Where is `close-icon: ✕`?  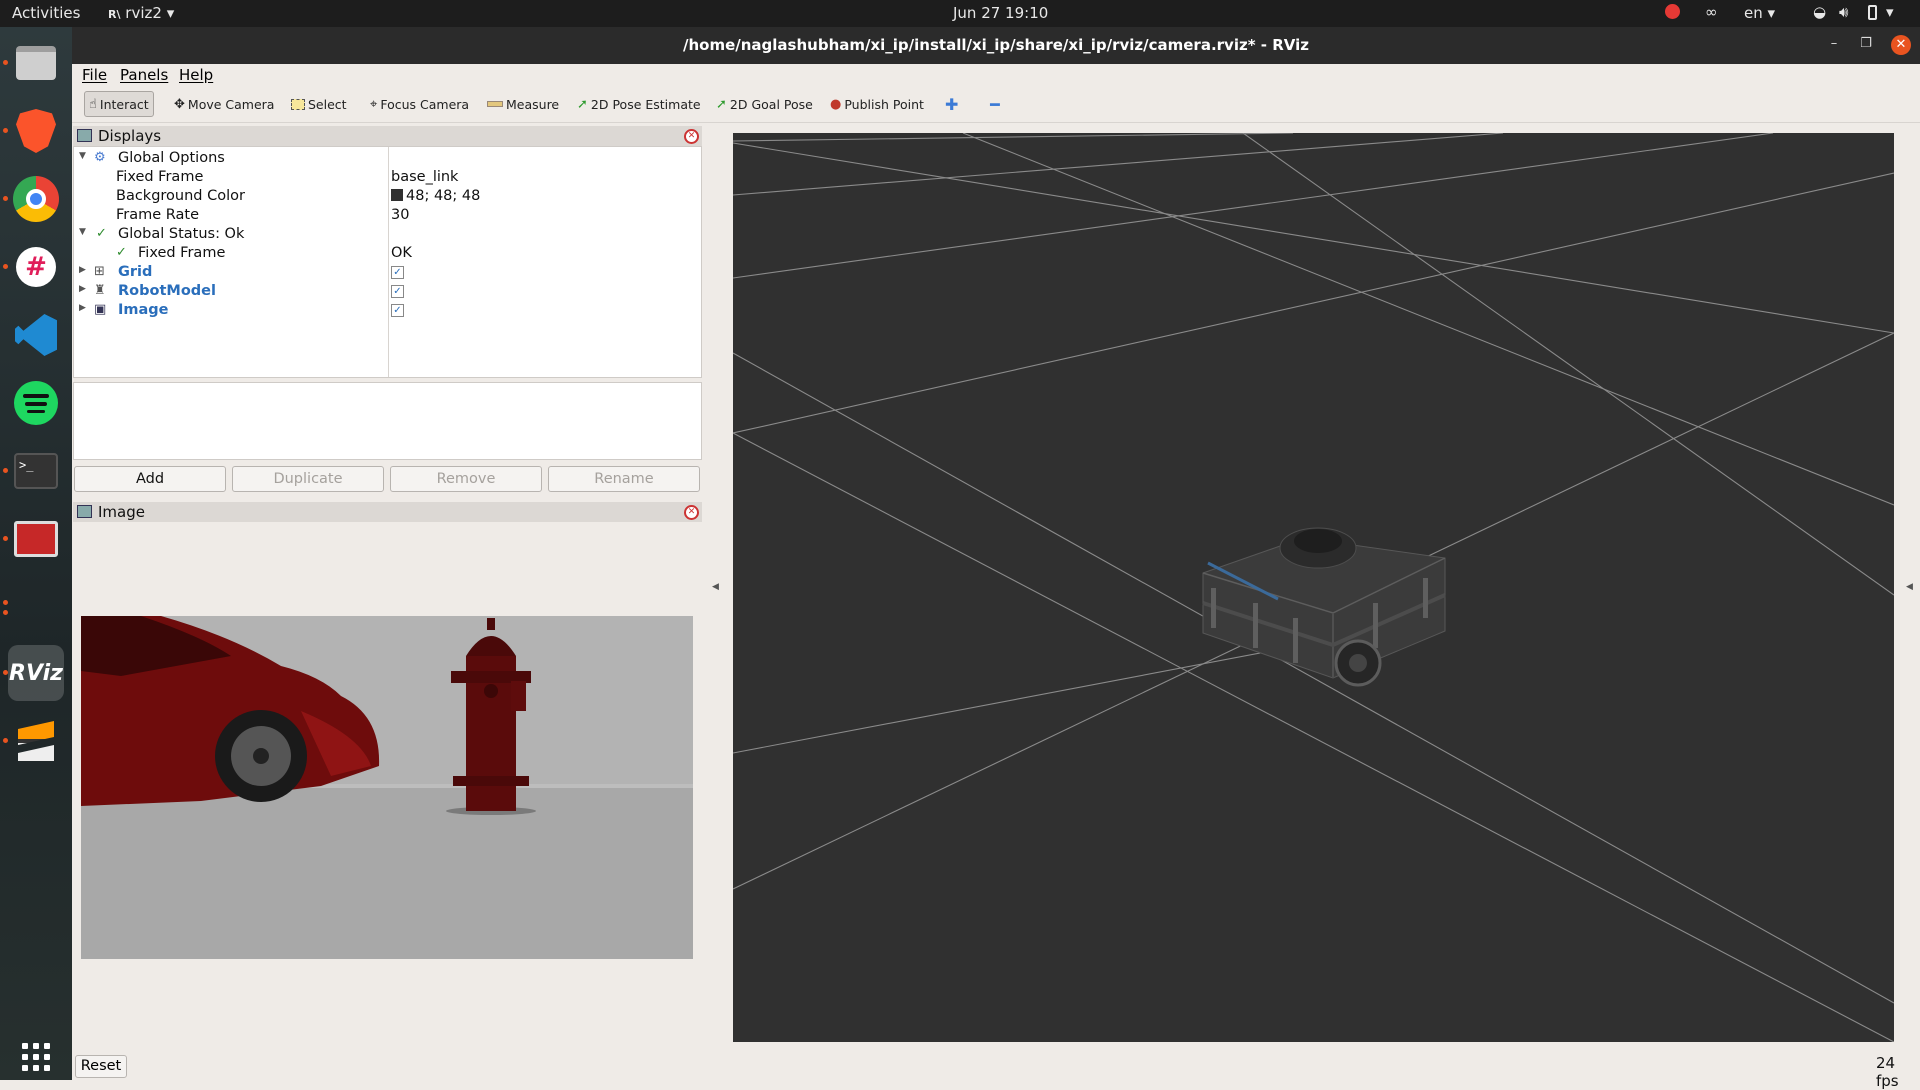
close-icon: ✕ is located at coordinates (1901, 45).